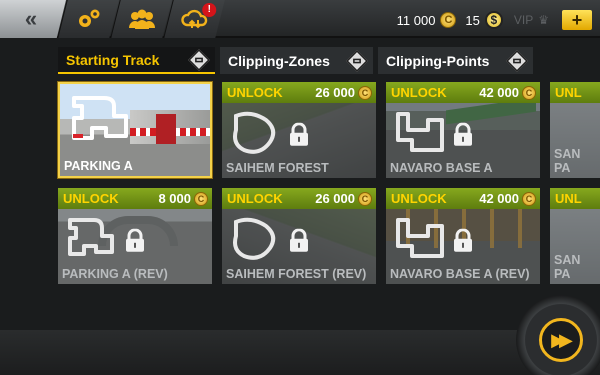 This screenshot has width=600, height=375. I want to click on tab-label: Clipping-Zones, so click(279, 60).